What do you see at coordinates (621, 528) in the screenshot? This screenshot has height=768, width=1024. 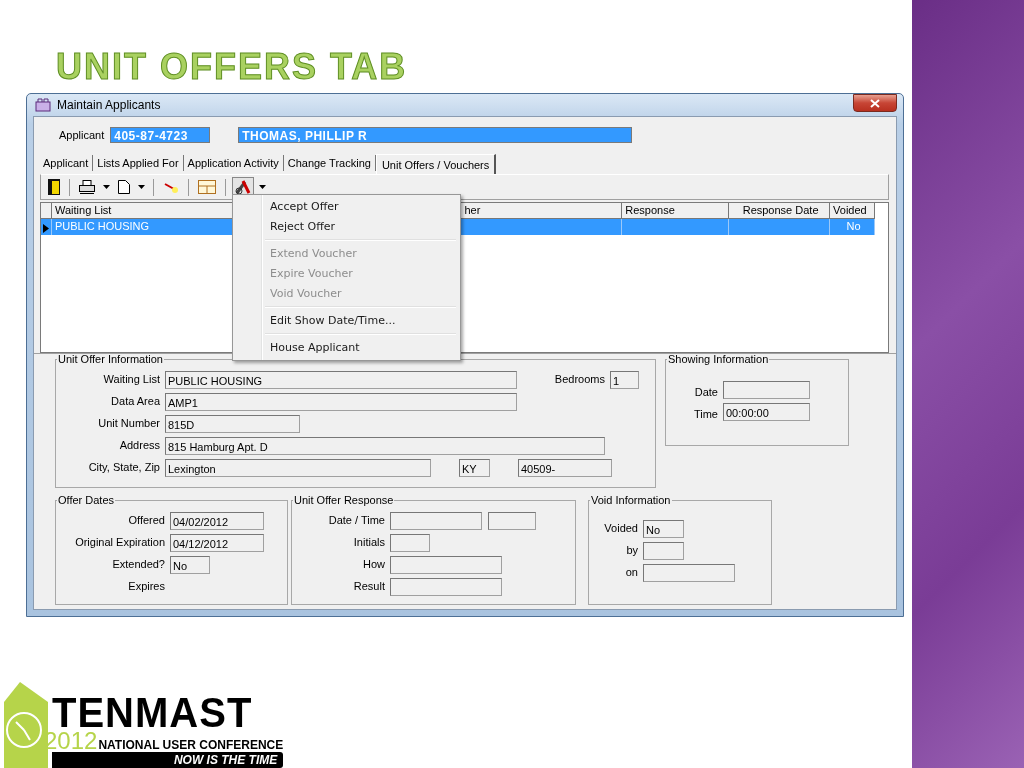 I see `field-label: Voided` at bounding box center [621, 528].